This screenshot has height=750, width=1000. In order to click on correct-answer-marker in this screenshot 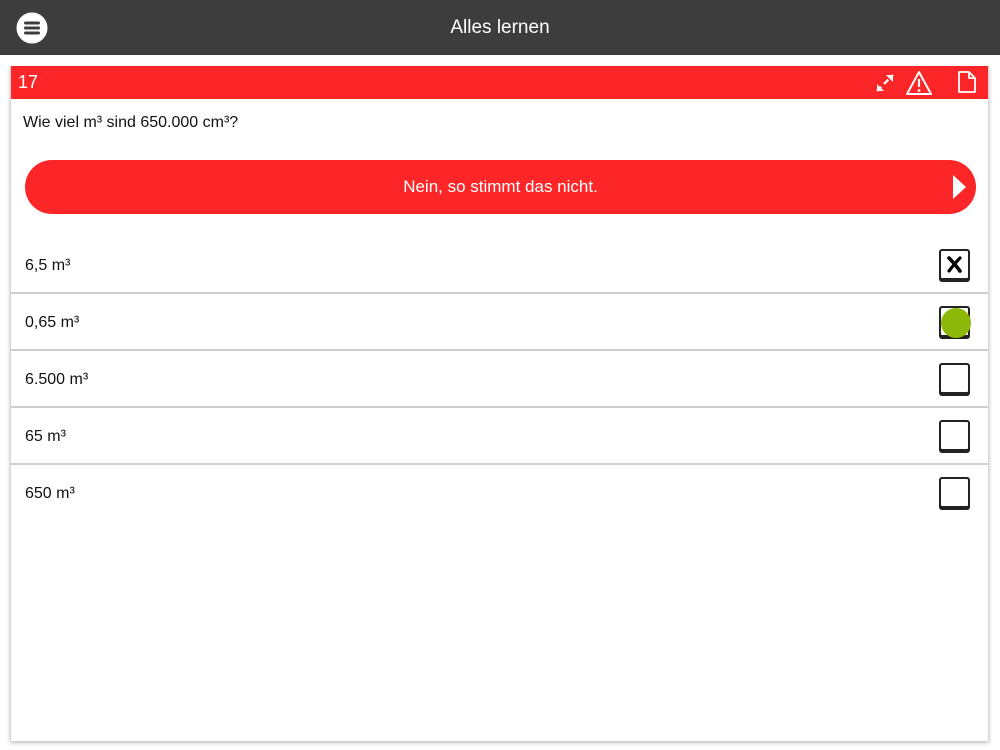, I will do `click(956, 323)`.